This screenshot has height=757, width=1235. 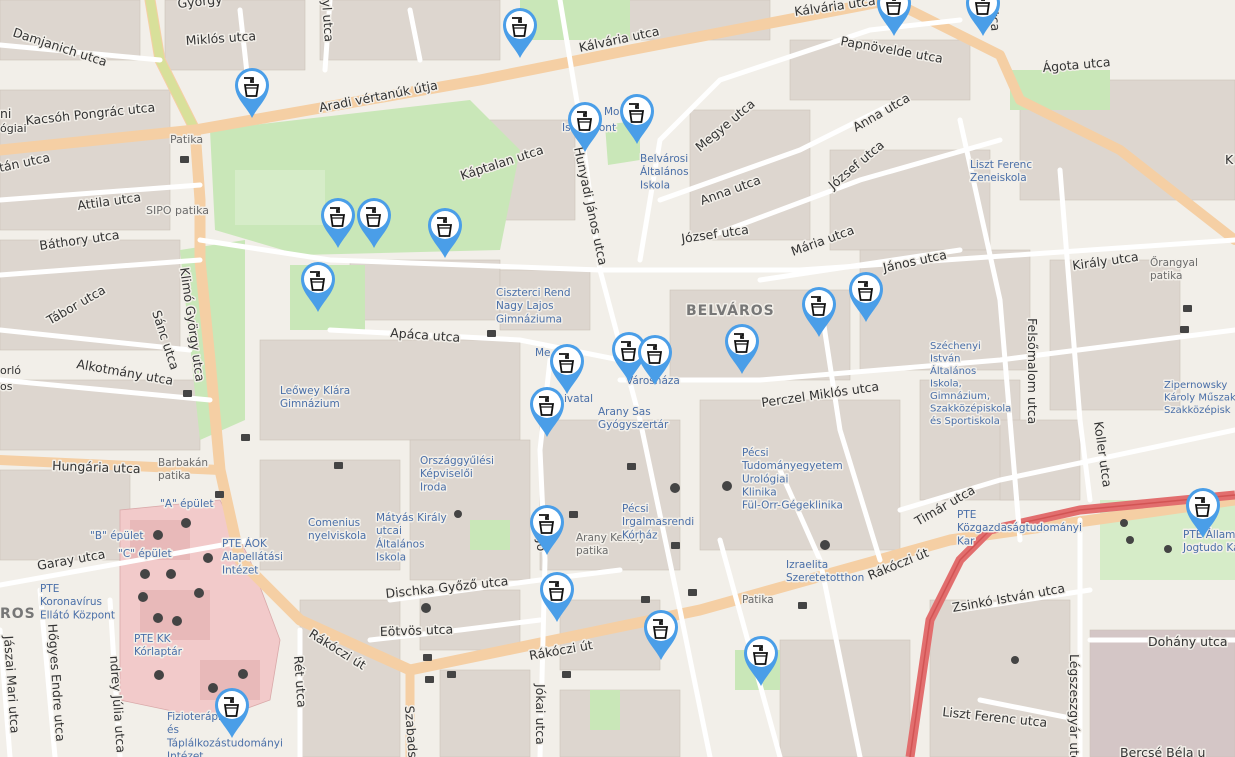 What do you see at coordinates (411, 731) in the screenshot?
I see `label-szabadsag: Szabads` at bounding box center [411, 731].